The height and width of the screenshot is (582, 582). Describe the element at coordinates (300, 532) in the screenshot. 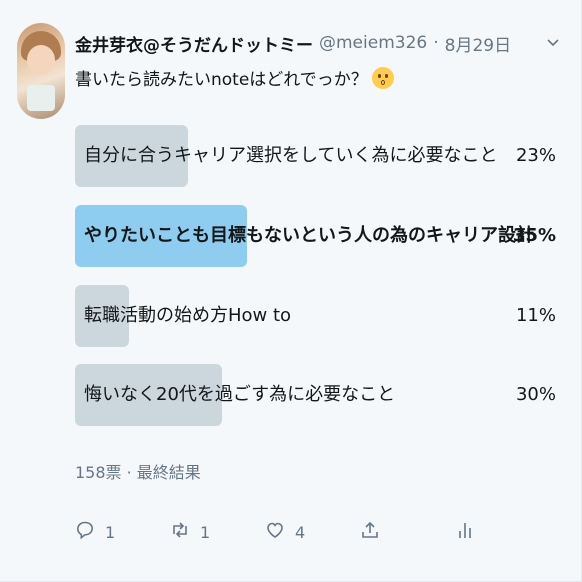

I see `like-count: 4` at that location.